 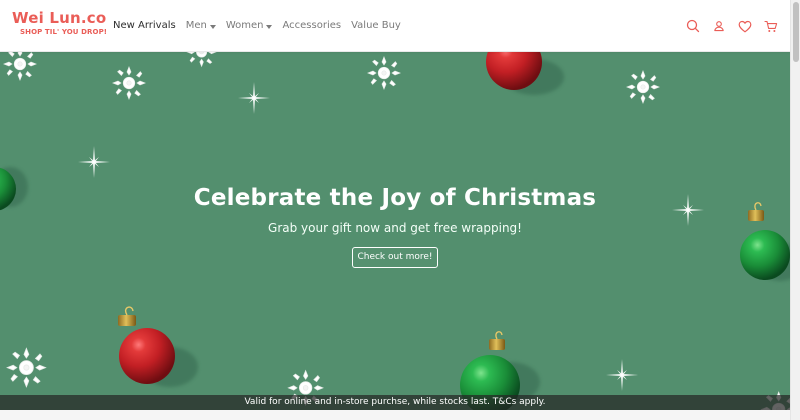 I want to click on nav-women: Women, so click(x=249, y=26).